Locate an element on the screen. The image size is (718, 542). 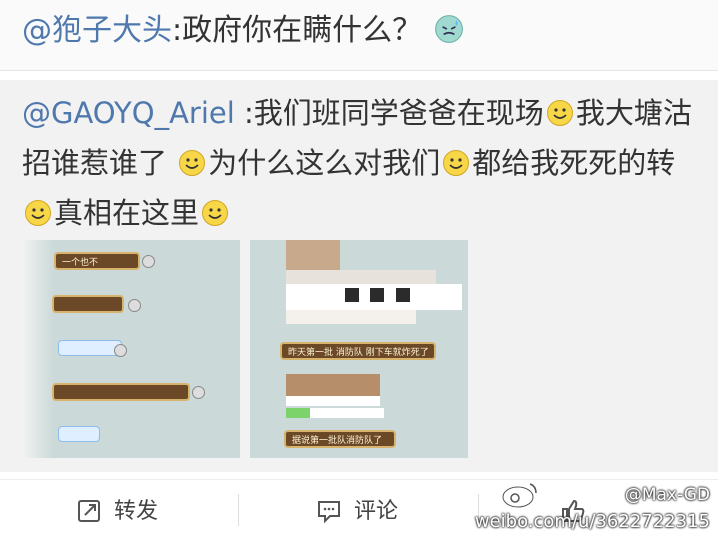
watermark-handle: @Max-GD is located at coordinates (667, 495).